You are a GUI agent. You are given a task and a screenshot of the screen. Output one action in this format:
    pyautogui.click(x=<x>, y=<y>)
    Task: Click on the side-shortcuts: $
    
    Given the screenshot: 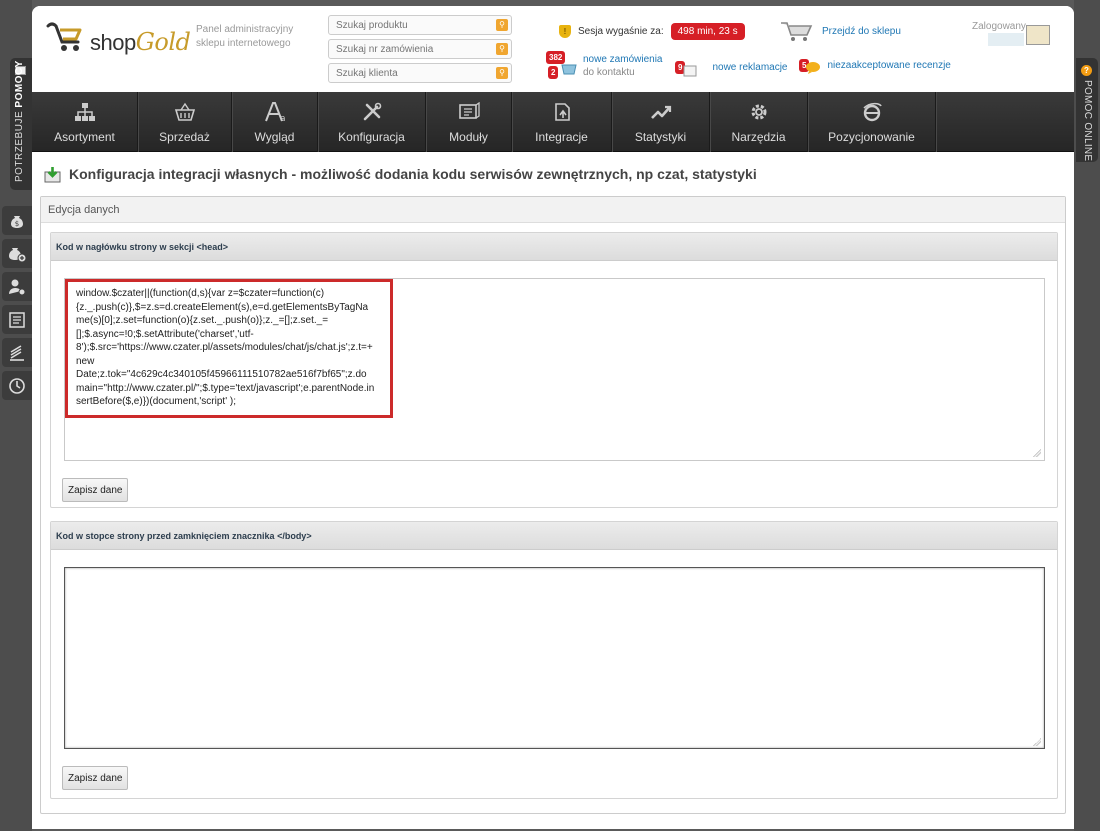 What is the action you would take?
    pyautogui.click(x=17, y=305)
    